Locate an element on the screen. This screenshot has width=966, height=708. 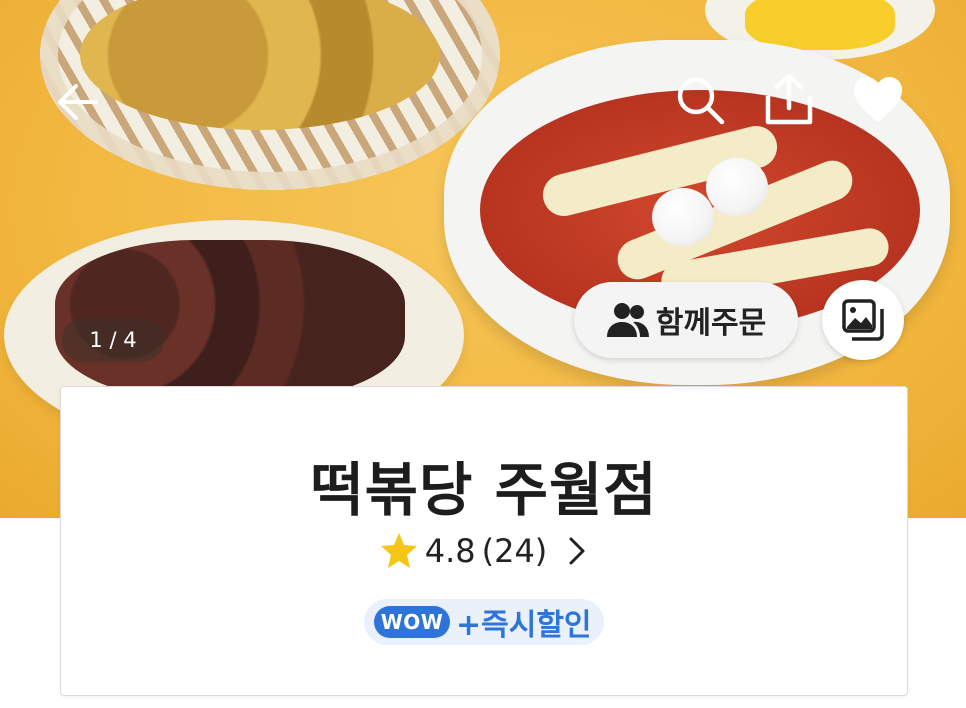
image-counter: 1 / 4 is located at coordinates (113, 340).